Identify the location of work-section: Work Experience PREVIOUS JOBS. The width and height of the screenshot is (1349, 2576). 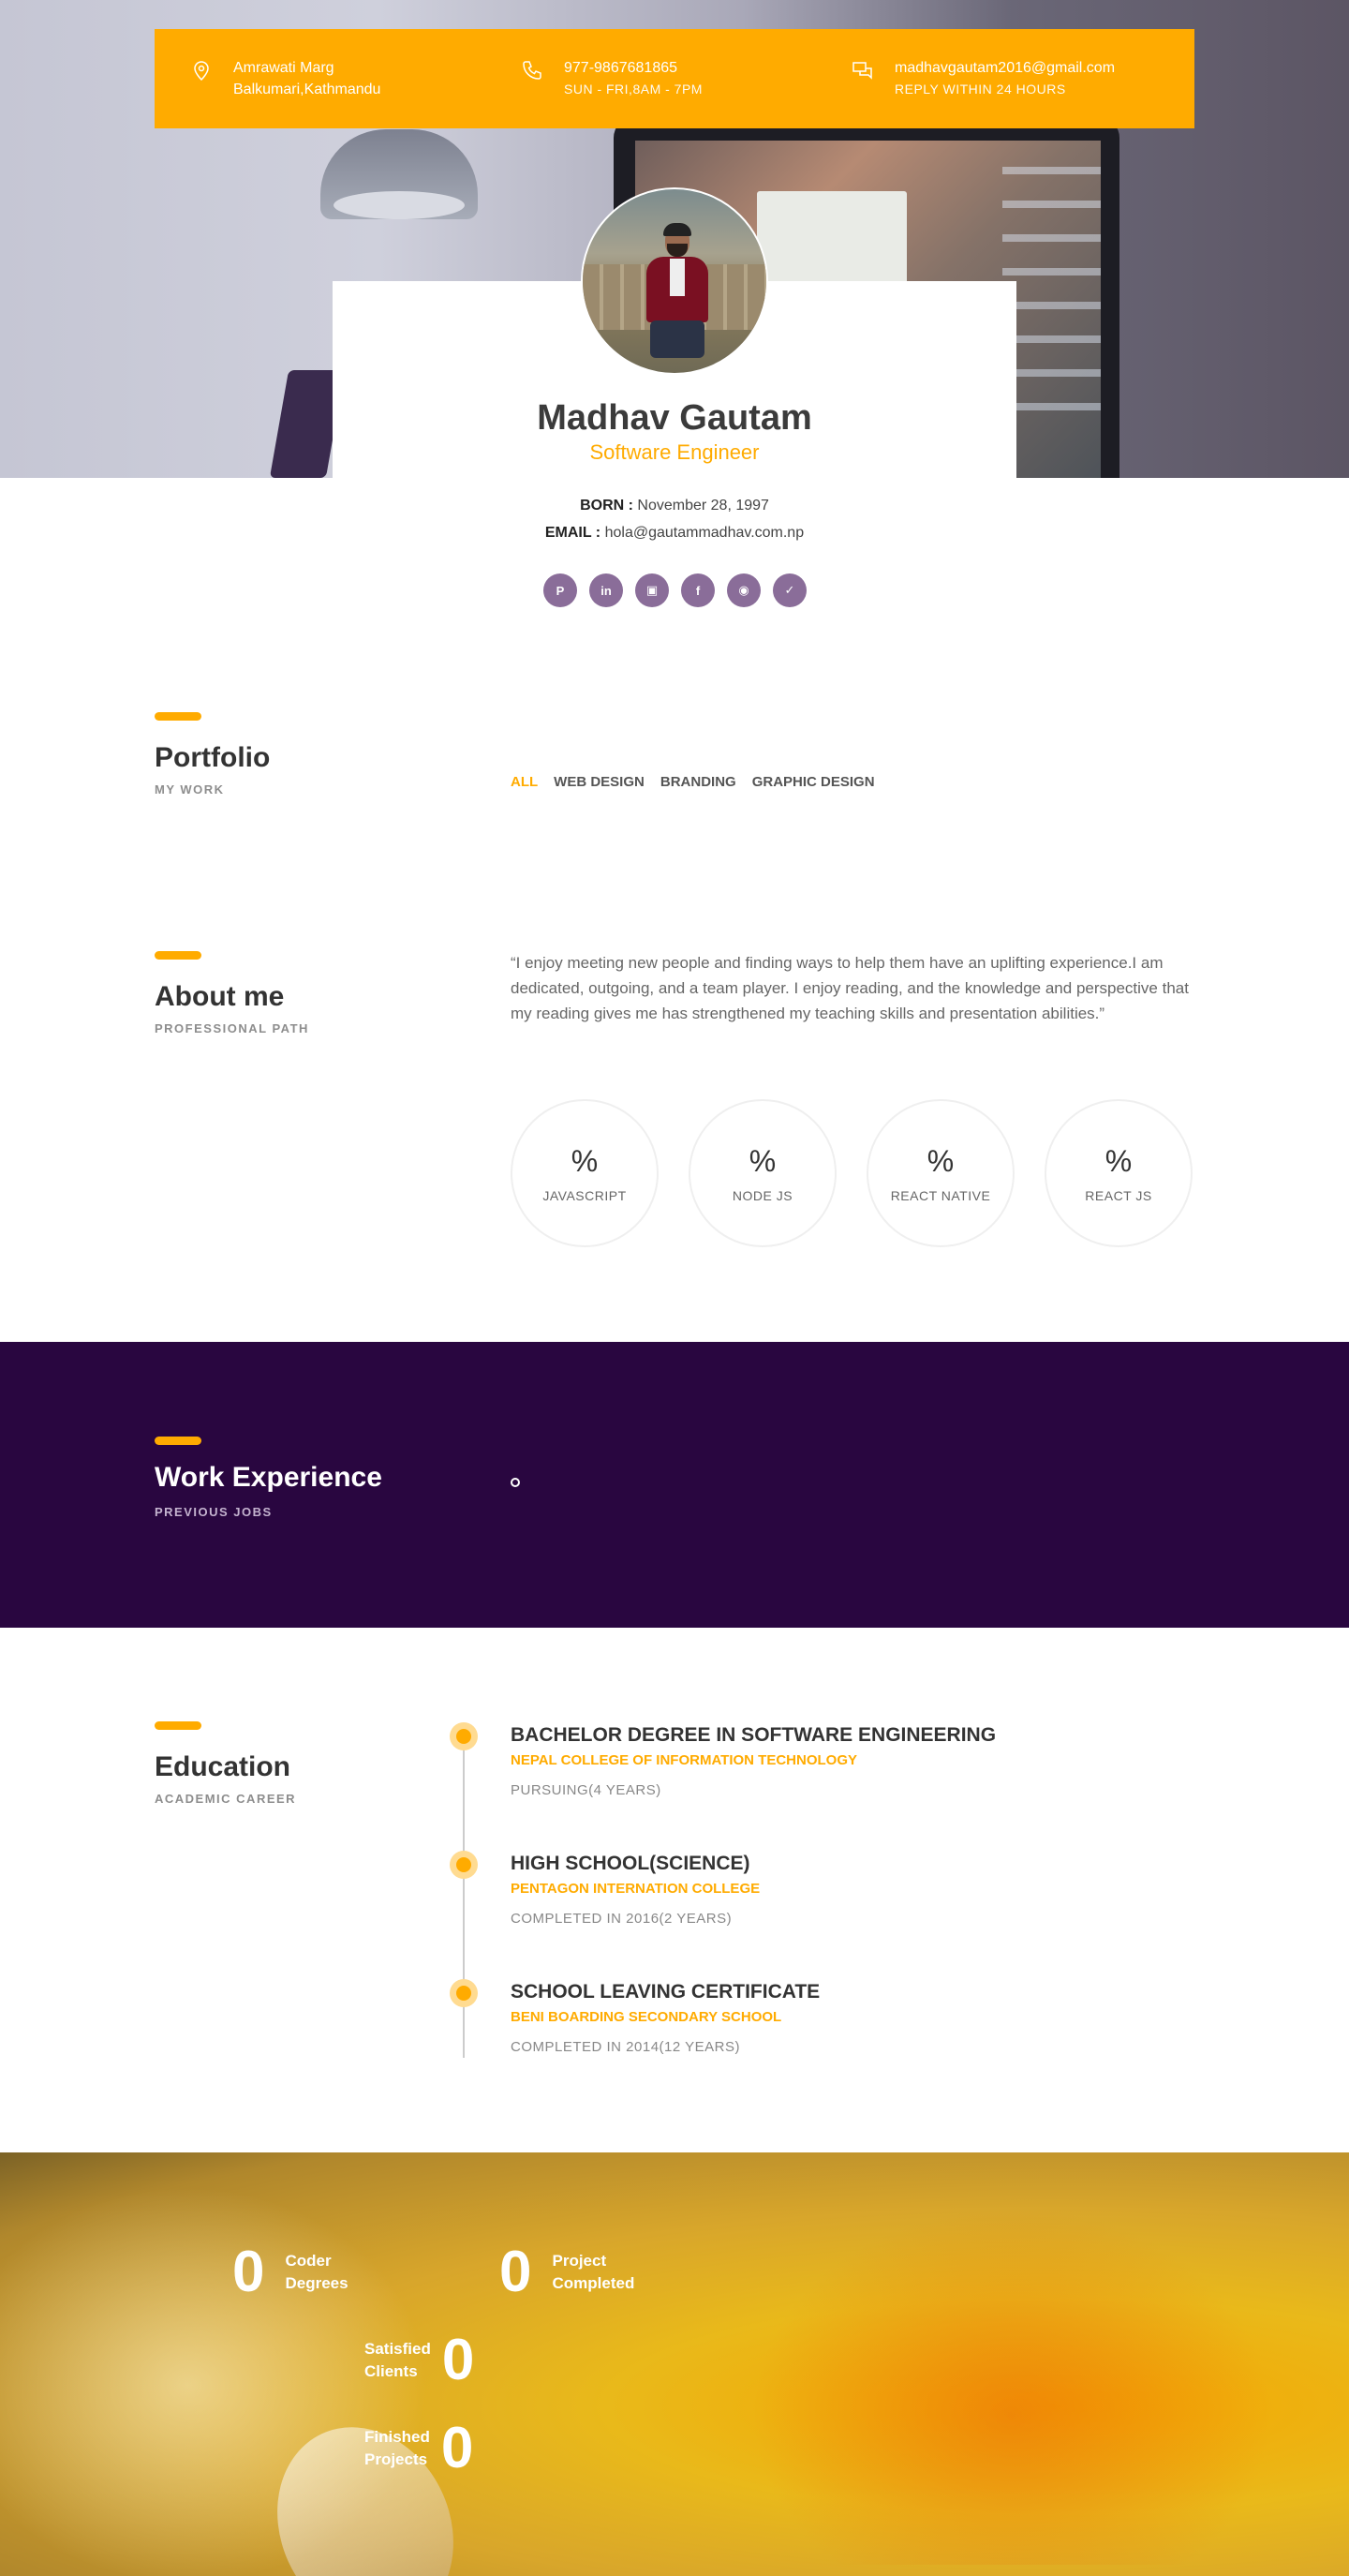
(675, 1485).